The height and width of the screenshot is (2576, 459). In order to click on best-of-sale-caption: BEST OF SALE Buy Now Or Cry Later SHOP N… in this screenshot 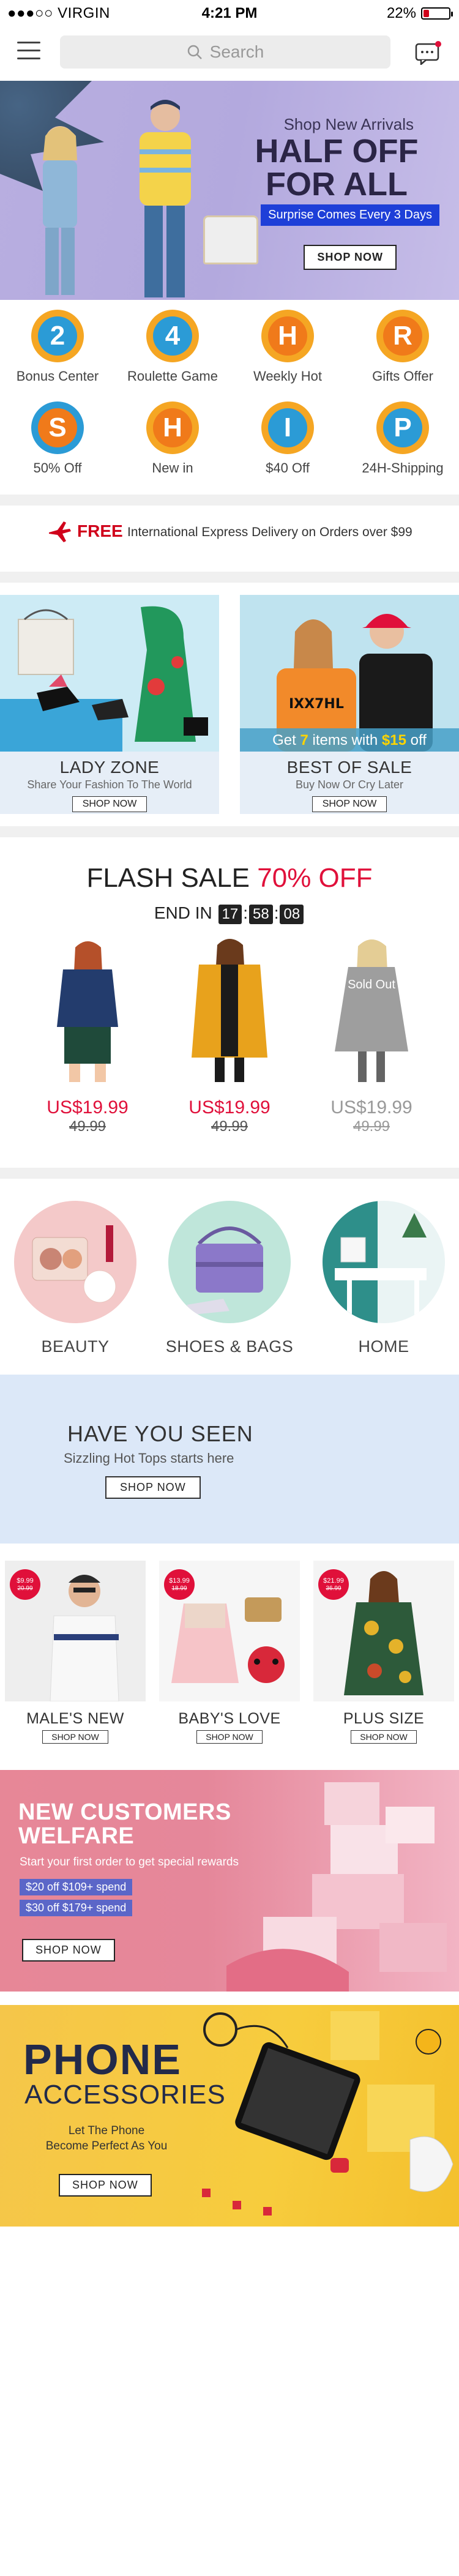, I will do `click(349, 783)`.